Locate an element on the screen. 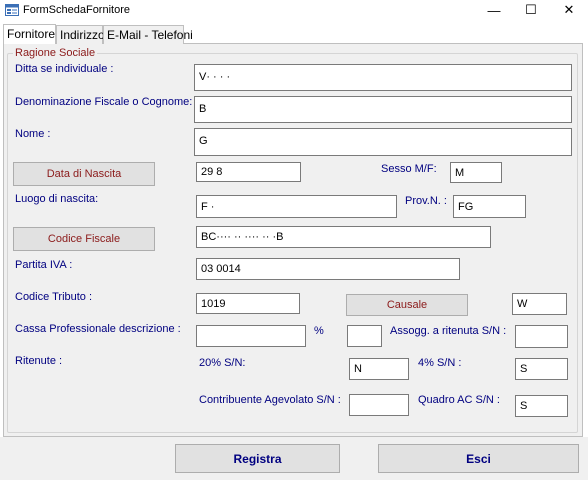  sesso-label: Sesso M/F: is located at coordinates (409, 169).